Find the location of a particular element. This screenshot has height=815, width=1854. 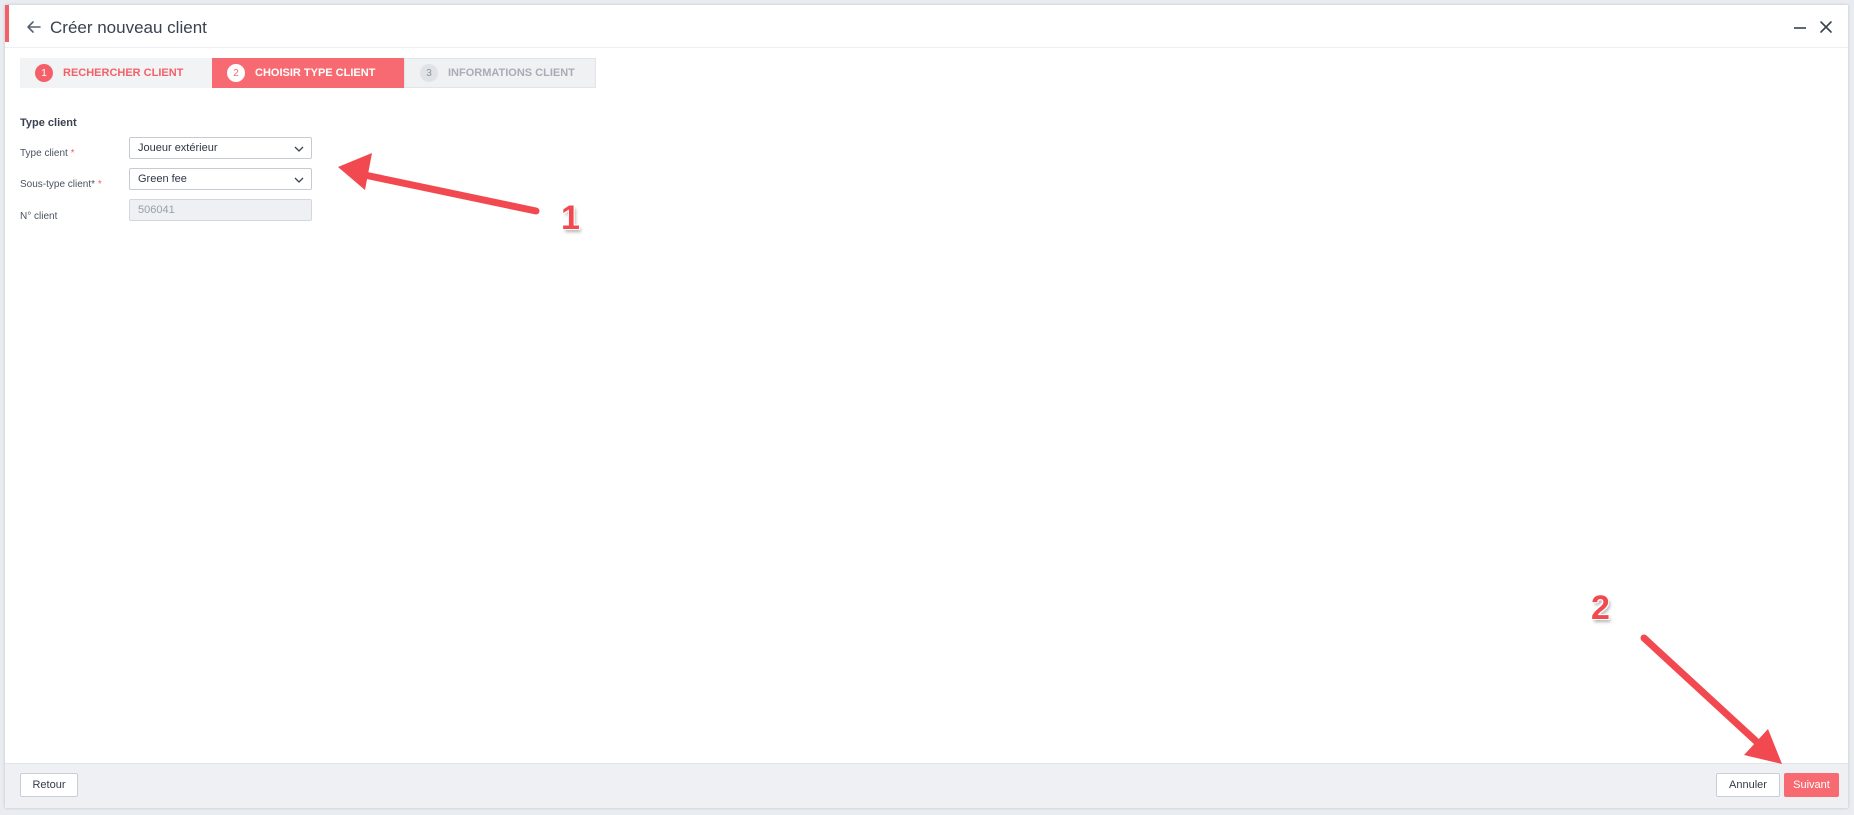

annotation-label-1: 1 is located at coordinates (570, 218).